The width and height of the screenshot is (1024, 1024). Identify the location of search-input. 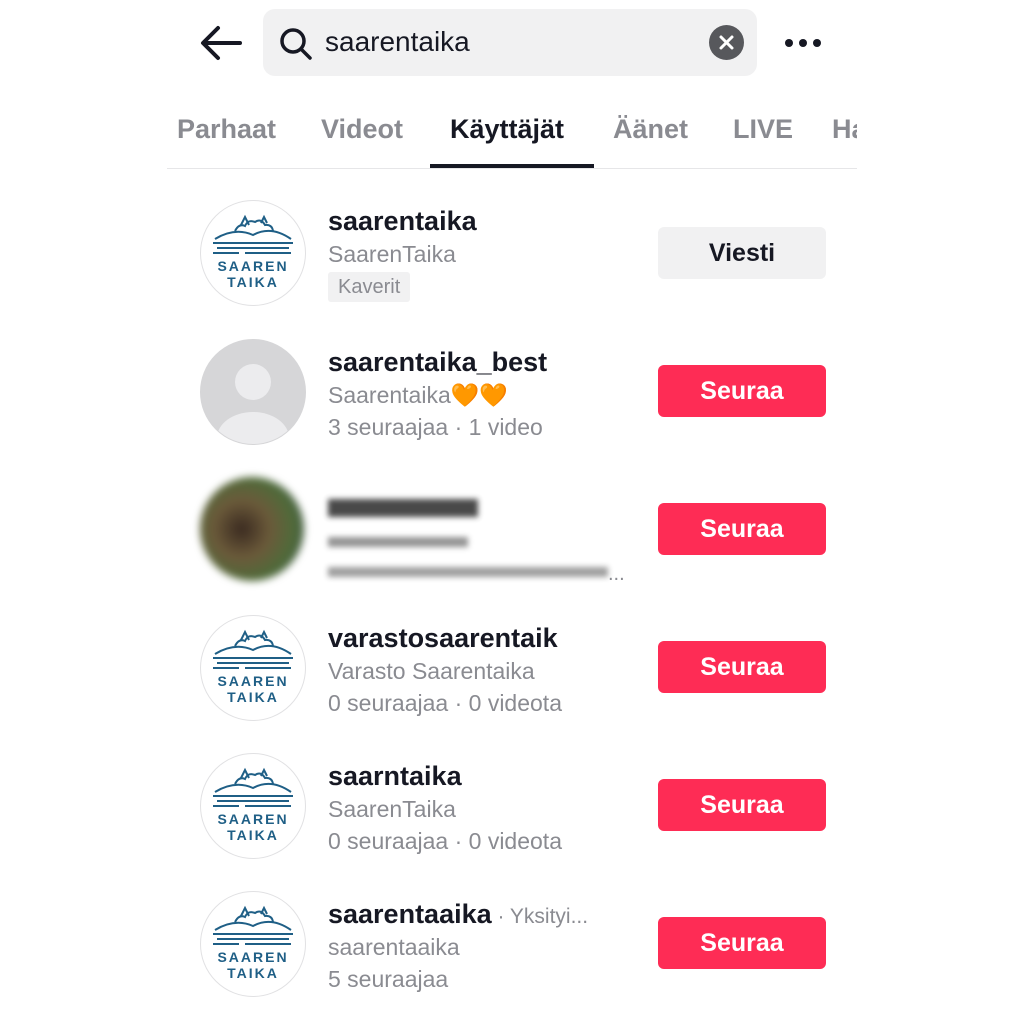
(510, 42).